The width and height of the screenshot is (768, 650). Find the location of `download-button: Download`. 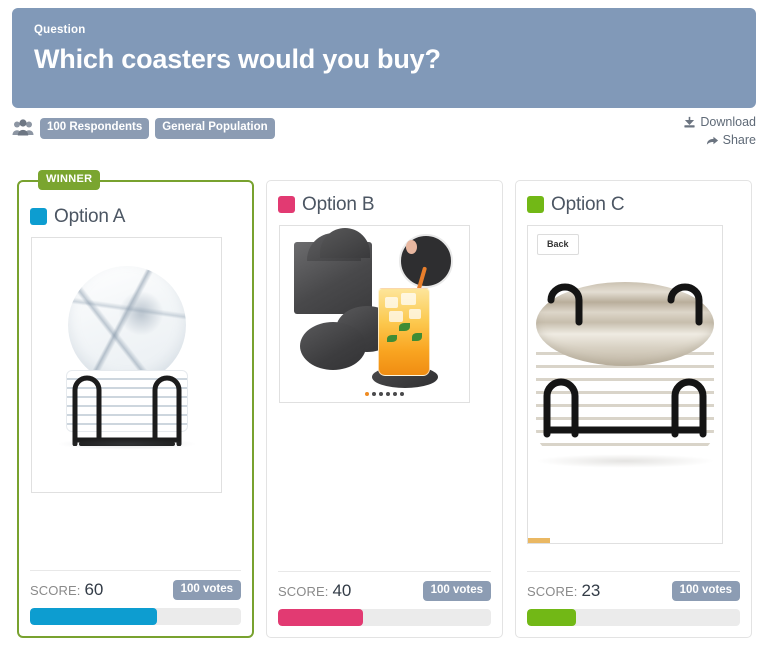

download-button: Download is located at coordinates (719, 122).